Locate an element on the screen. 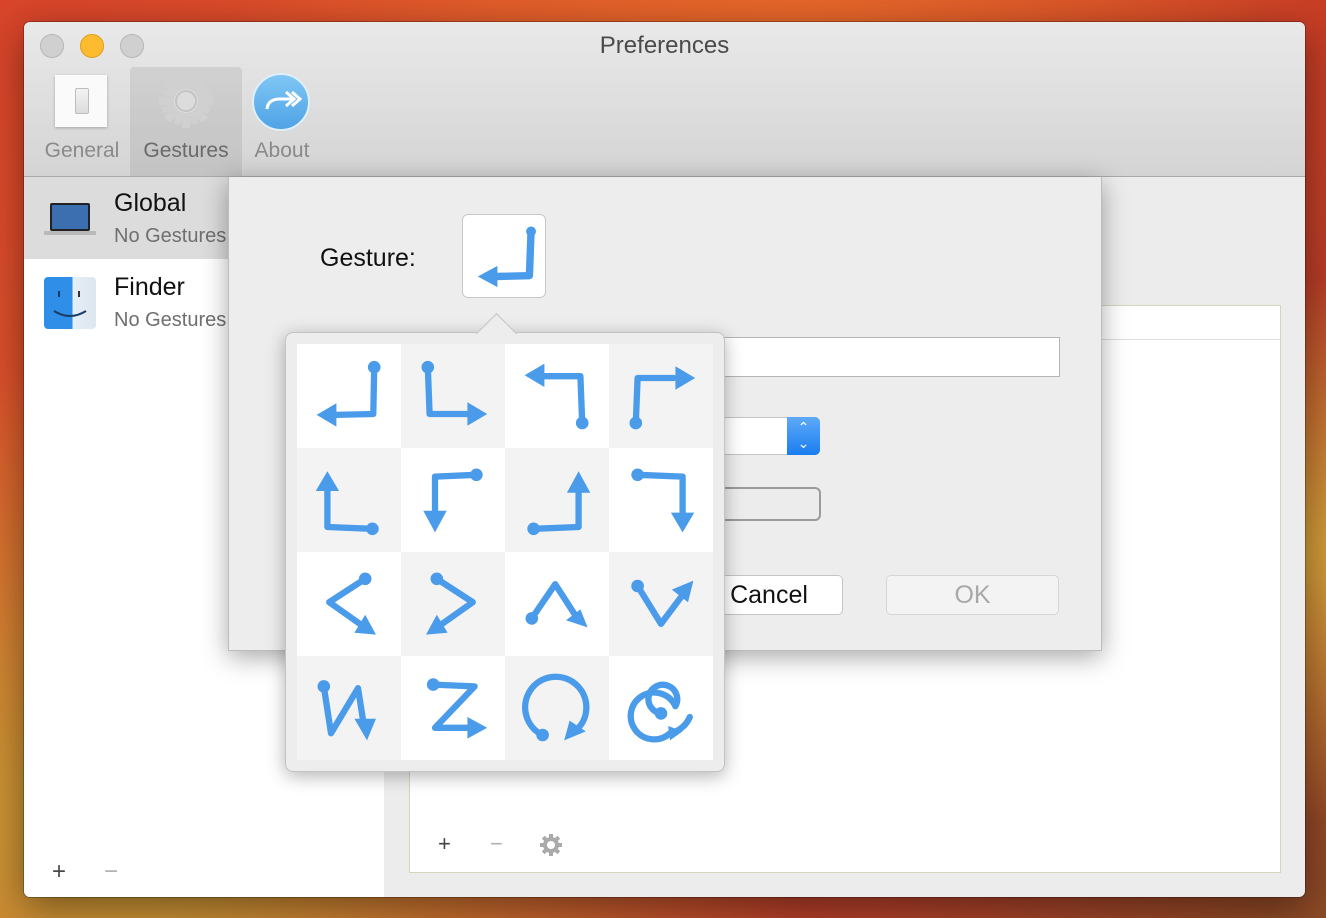 The height and width of the screenshot is (918, 1326). gesture-option-left-then-down is located at coordinates (453, 500).